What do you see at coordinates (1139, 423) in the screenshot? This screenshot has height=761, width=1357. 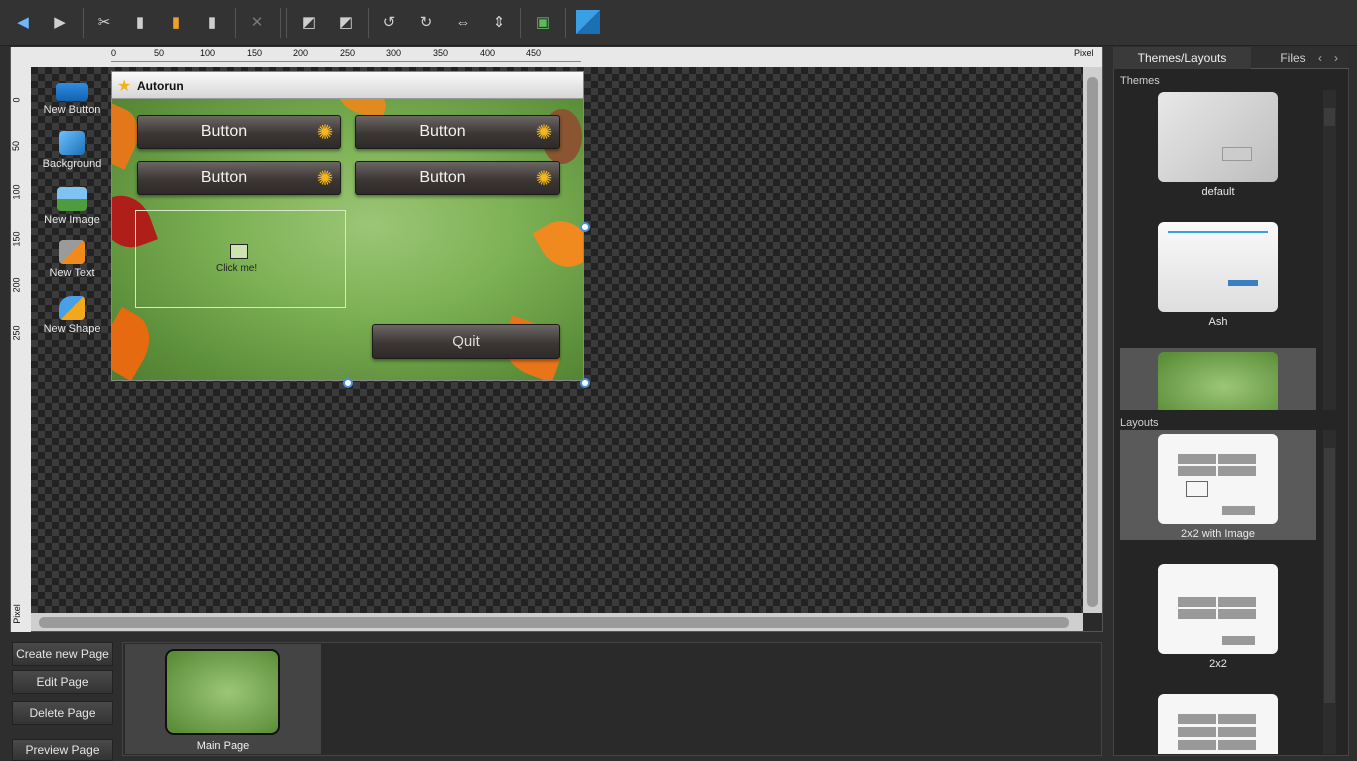 I see `layouts-heading: Layouts` at bounding box center [1139, 423].